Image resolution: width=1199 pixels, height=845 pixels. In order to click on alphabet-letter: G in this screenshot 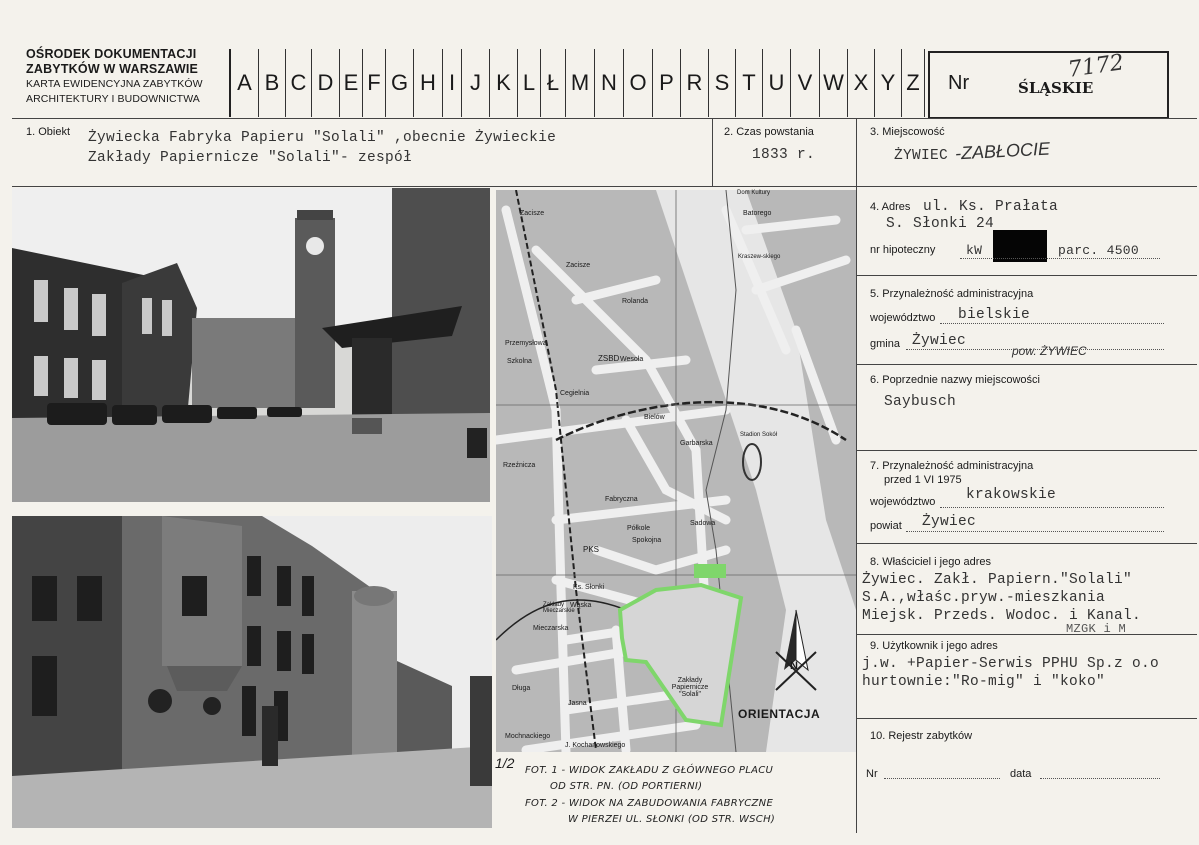, I will do `click(400, 83)`.